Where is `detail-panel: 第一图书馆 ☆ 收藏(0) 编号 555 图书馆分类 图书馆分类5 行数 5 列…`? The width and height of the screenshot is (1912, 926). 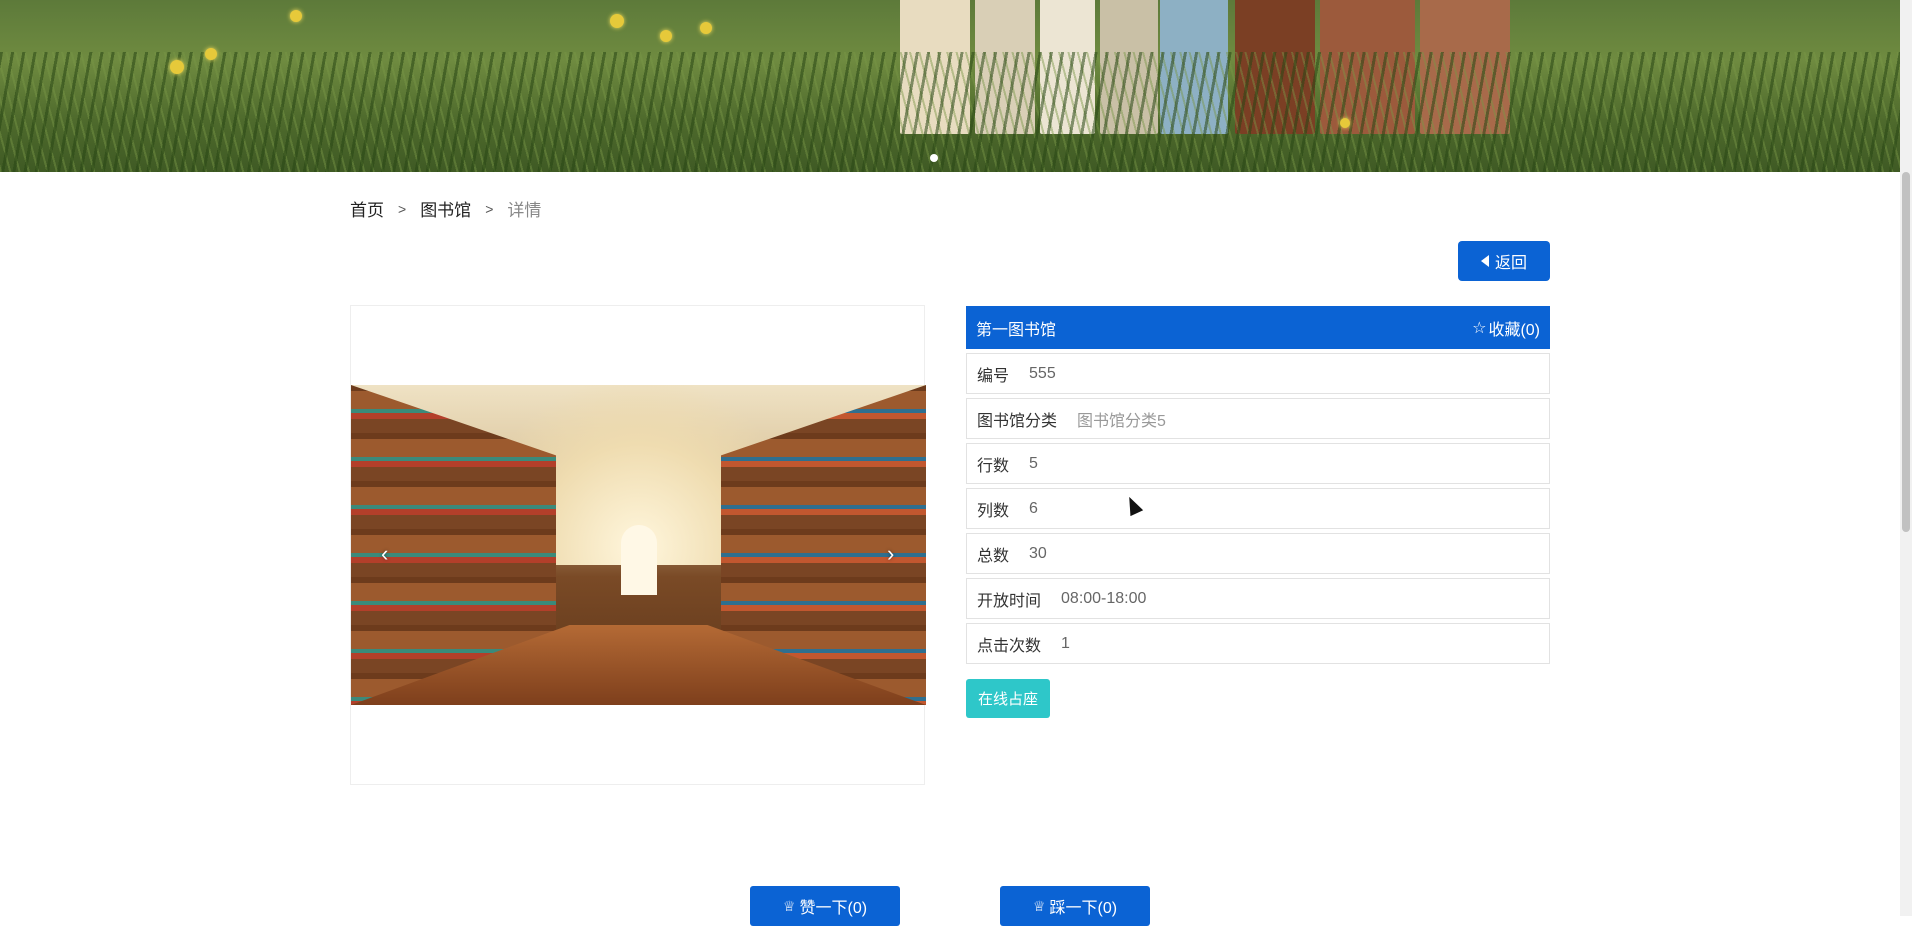 detail-panel: 第一图书馆 ☆ 收藏(0) 编号 555 图书馆分类 图书馆分类5 行数 5 列… is located at coordinates (1258, 485).